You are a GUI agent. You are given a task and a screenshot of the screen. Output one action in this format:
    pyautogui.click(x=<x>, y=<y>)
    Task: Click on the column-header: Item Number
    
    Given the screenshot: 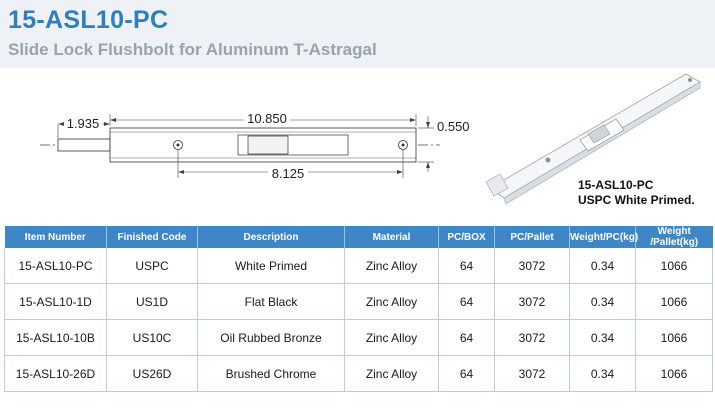 What is the action you would take?
    pyautogui.click(x=55, y=237)
    